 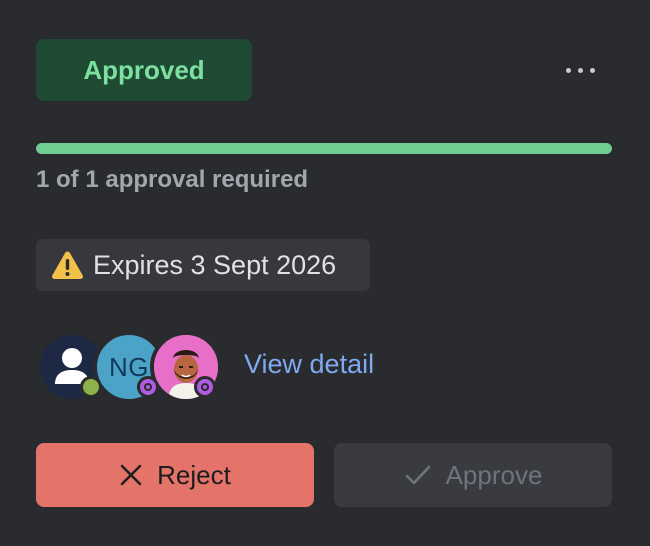 What do you see at coordinates (67, 265) in the screenshot?
I see `warning-icon` at bounding box center [67, 265].